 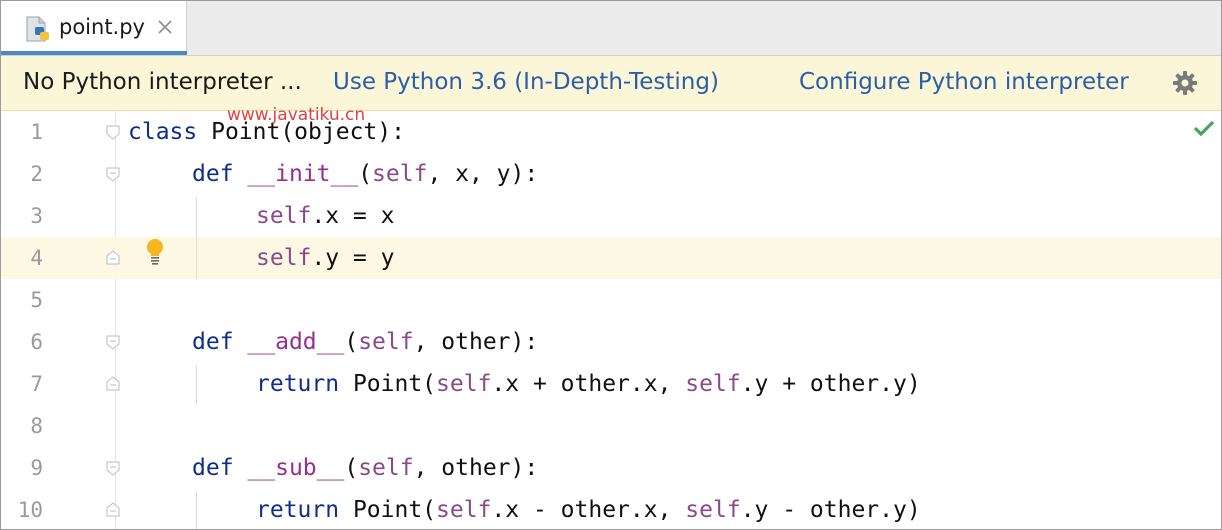 I want to click on code-text: self.y = y, so click(x=325, y=258).